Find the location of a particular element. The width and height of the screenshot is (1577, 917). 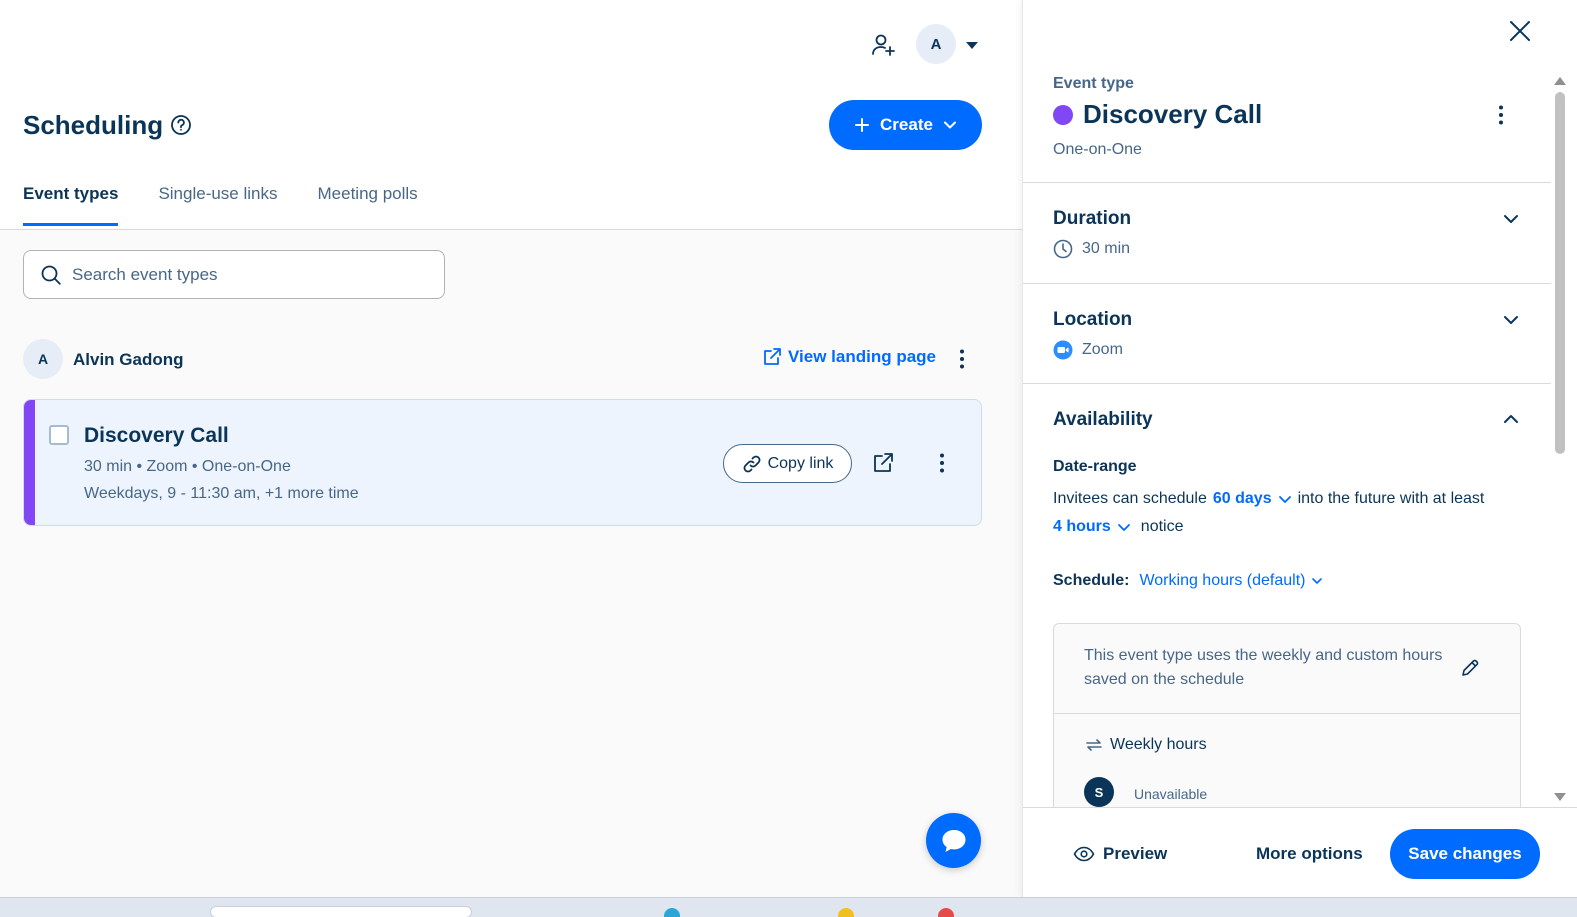

schedule-label: Schedule: is located at coordinates (1091, 580).